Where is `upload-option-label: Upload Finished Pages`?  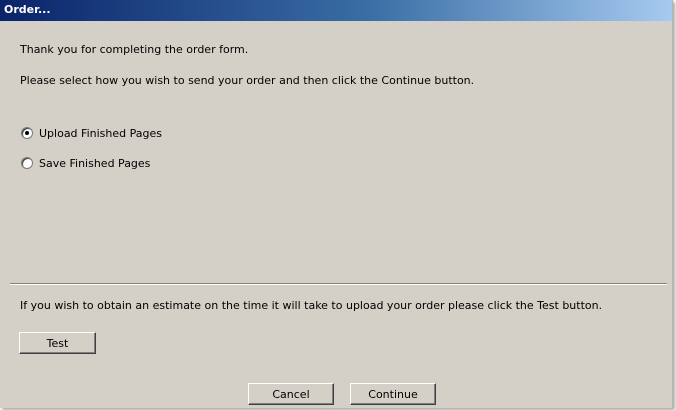 upload-option-label: Upload Finished Pages is located at coordinates (100, 133).